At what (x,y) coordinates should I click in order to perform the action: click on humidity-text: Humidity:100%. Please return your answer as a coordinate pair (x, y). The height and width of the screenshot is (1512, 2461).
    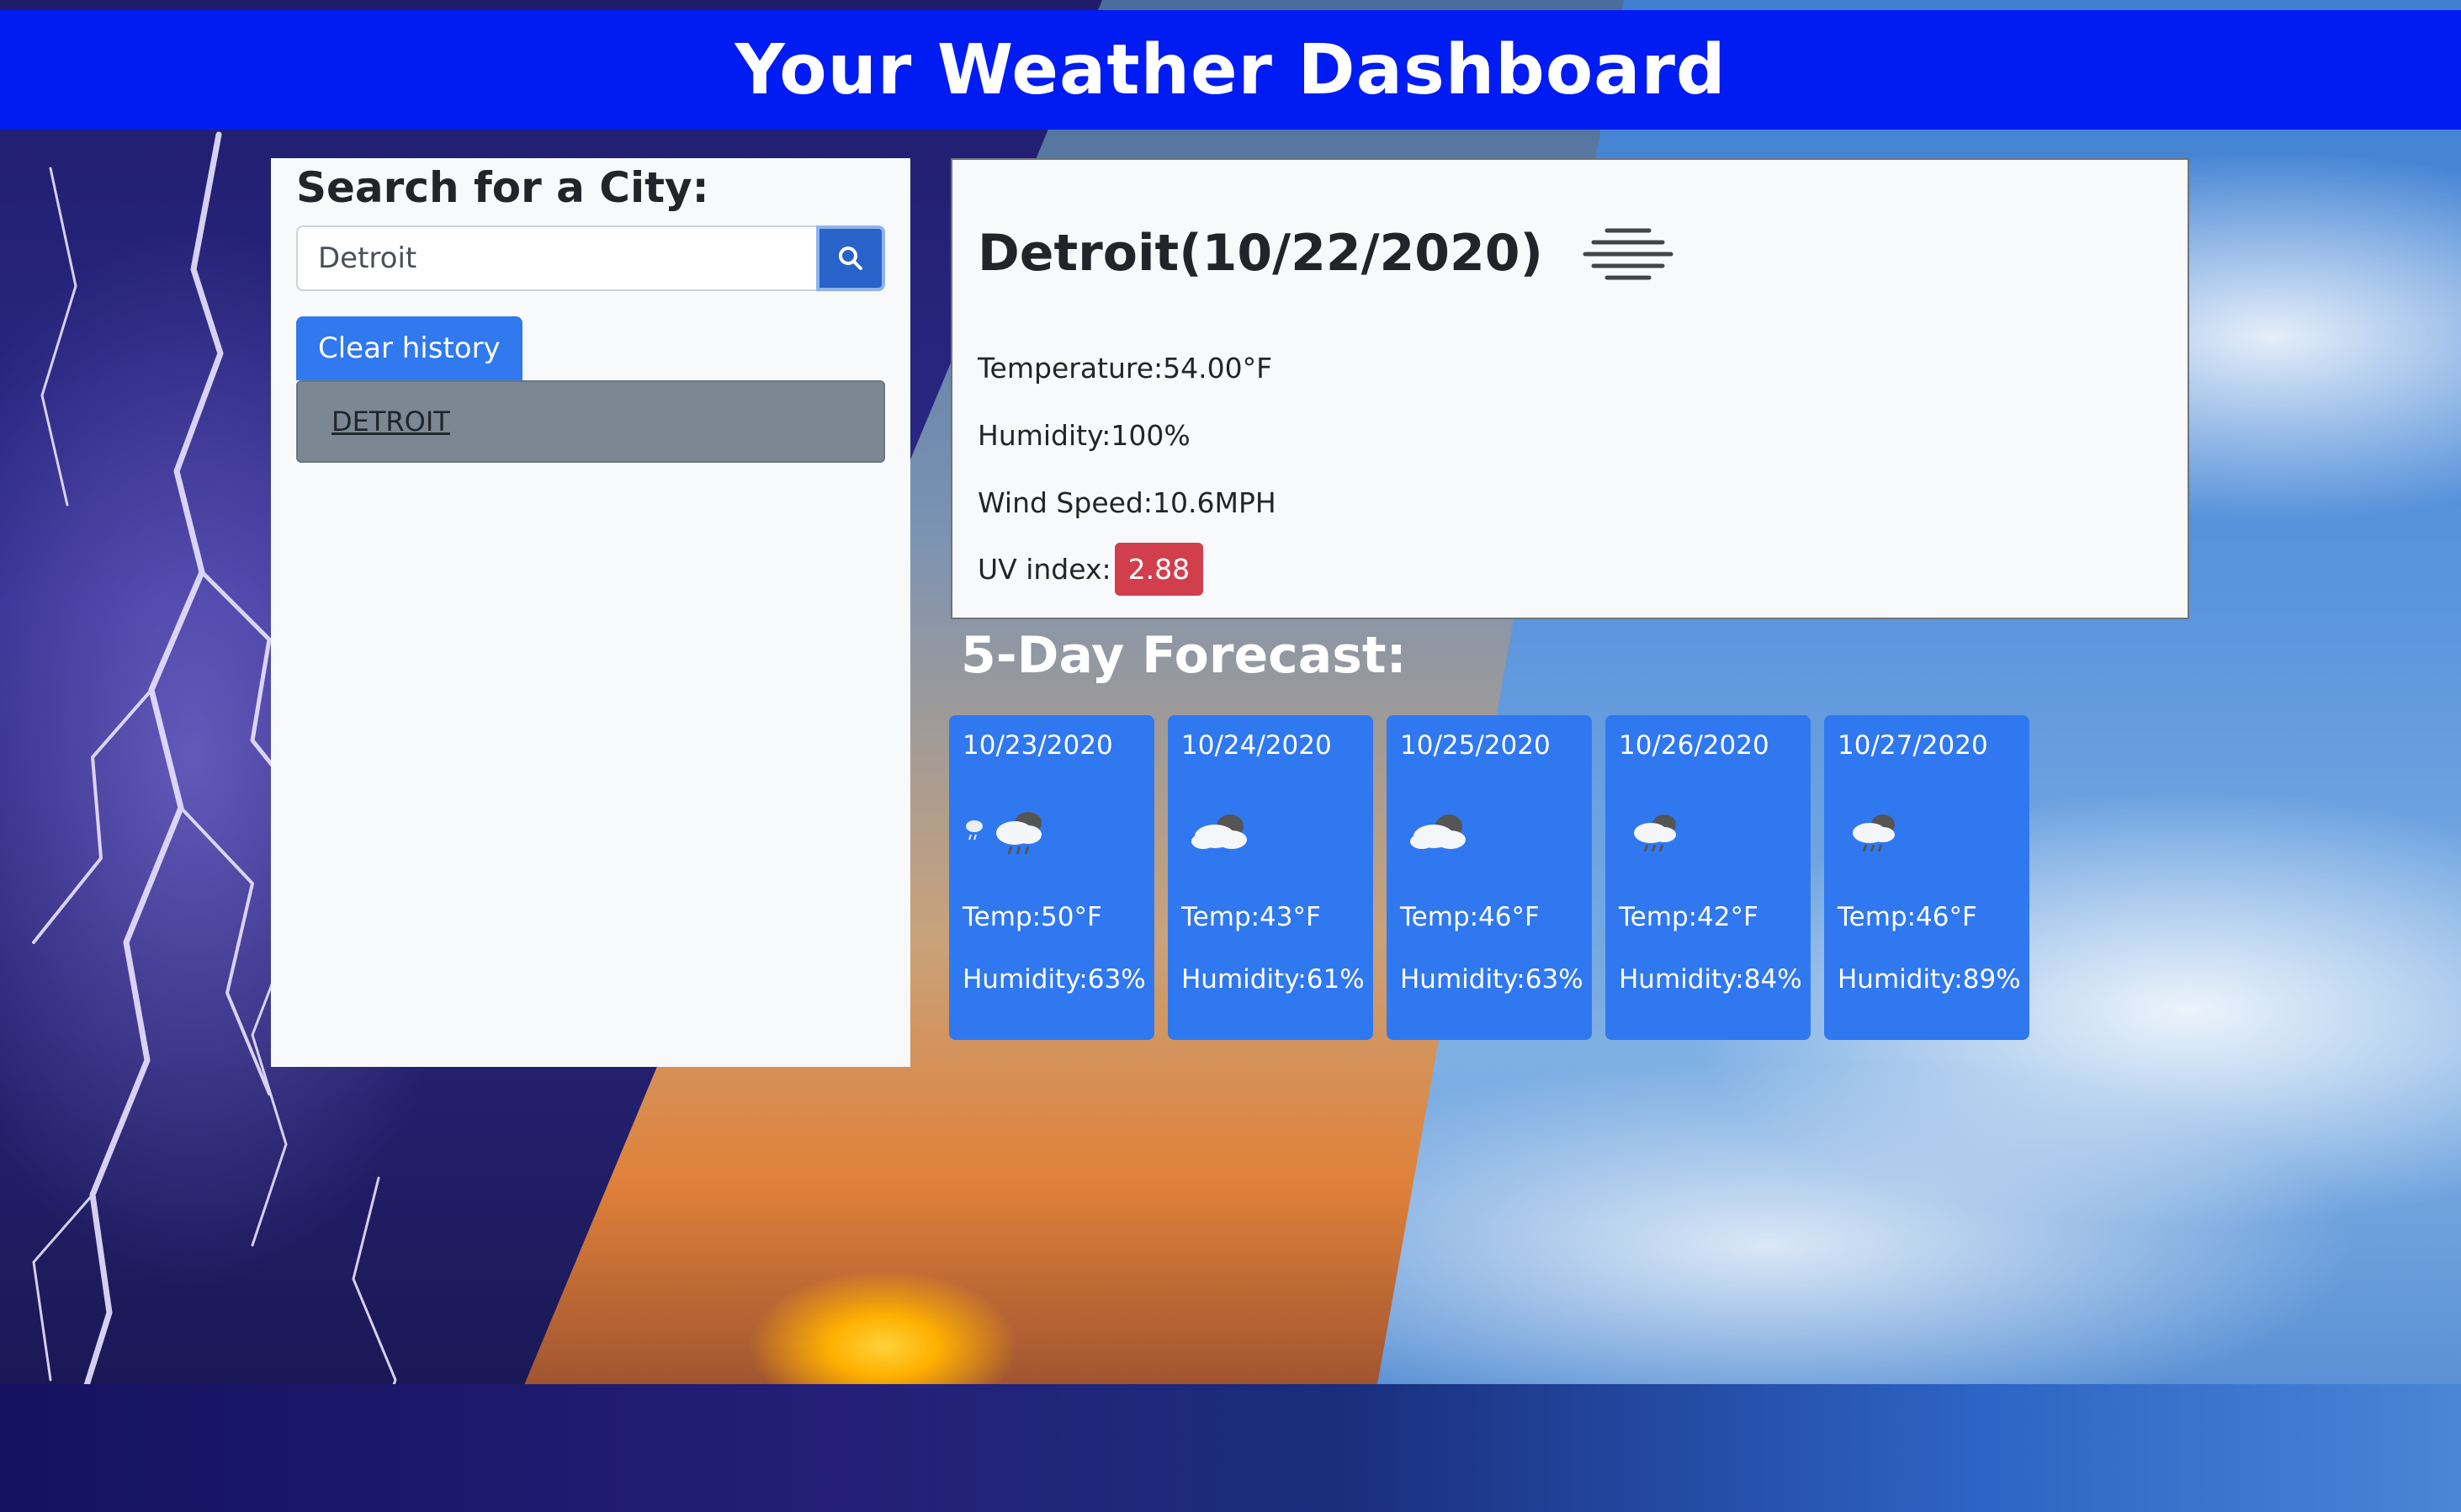
    Looking at the image, I should click on (1084, 435).